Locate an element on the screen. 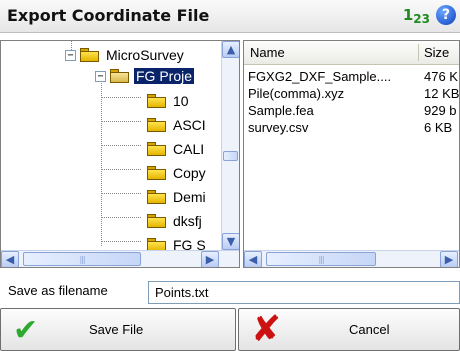 The height and width of the screenshot is (351, 460). tree-node: ASCI is located at coordinates (177, 125).